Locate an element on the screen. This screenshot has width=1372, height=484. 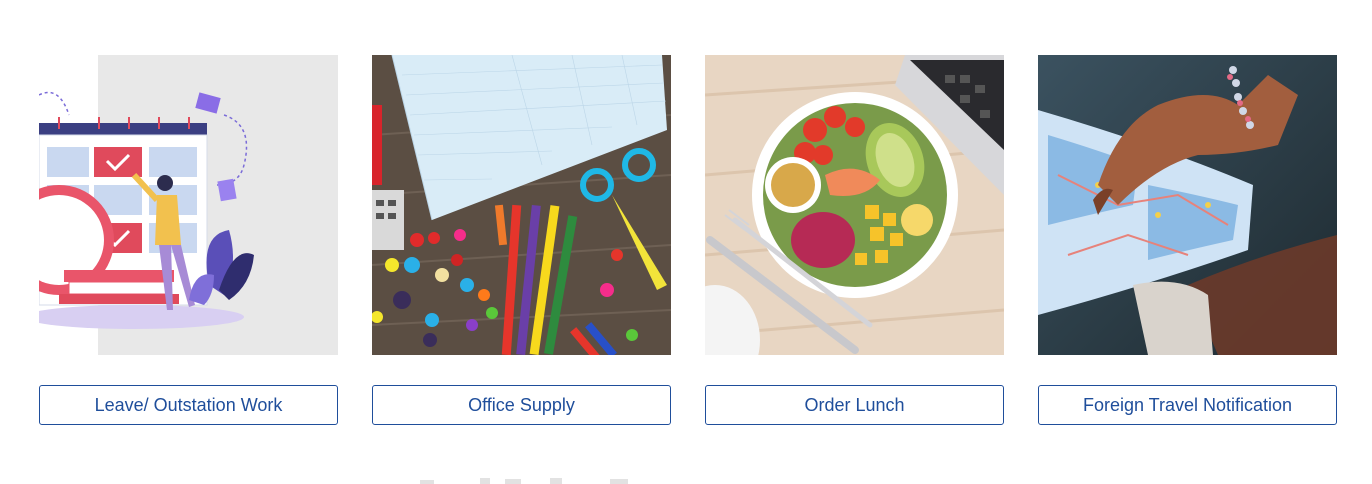
stationery-photo-image is located at coordinates (521, 205).